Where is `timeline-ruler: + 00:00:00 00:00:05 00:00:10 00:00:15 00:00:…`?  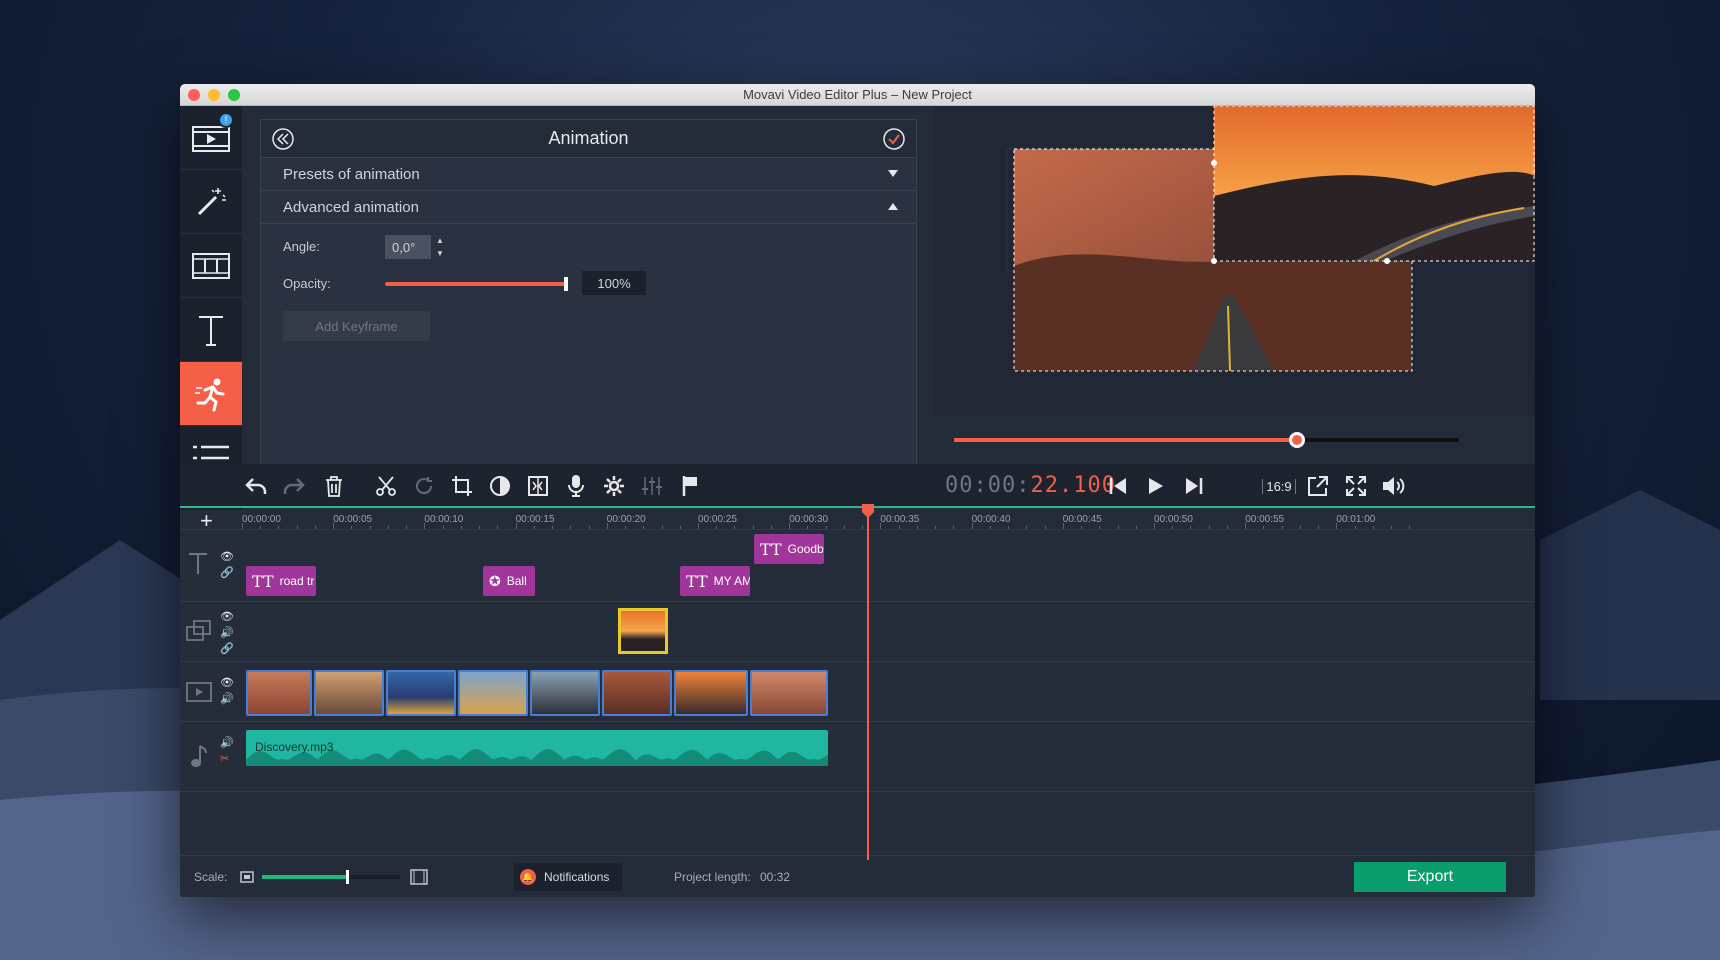 timeline-ruler: + 00:00:00 00:00:05 00:00:10 00:00:15 00:00:… is located at coordinates (857, 520).